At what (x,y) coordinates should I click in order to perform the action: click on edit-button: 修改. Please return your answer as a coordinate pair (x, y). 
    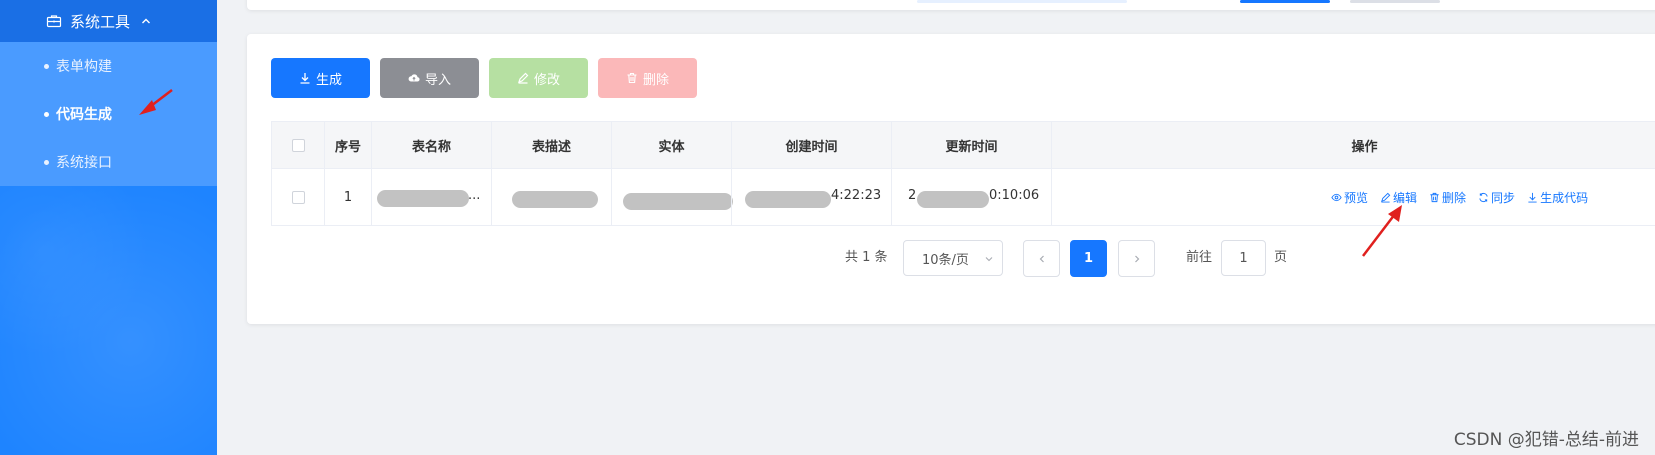
    Looking at the image, I should click on (538, 78).